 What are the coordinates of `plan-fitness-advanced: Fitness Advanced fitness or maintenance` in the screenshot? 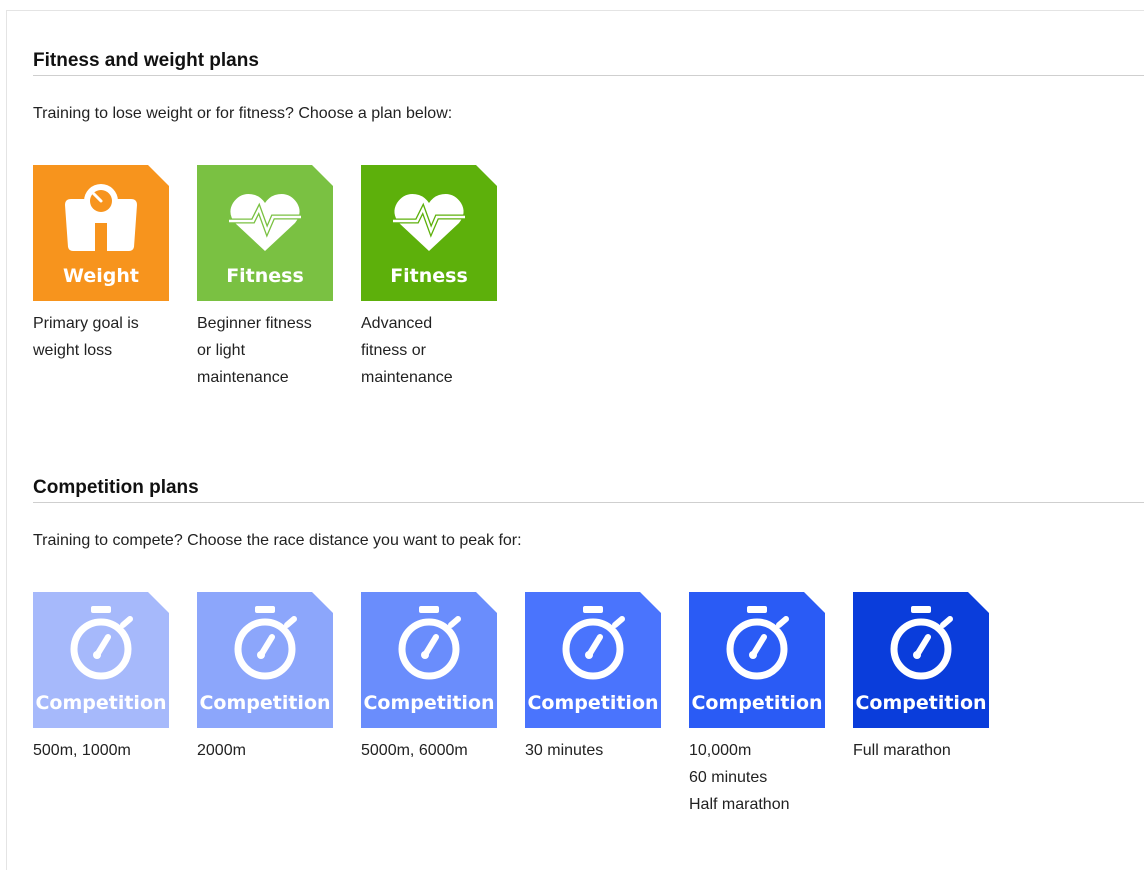 It's located at (436, 278).